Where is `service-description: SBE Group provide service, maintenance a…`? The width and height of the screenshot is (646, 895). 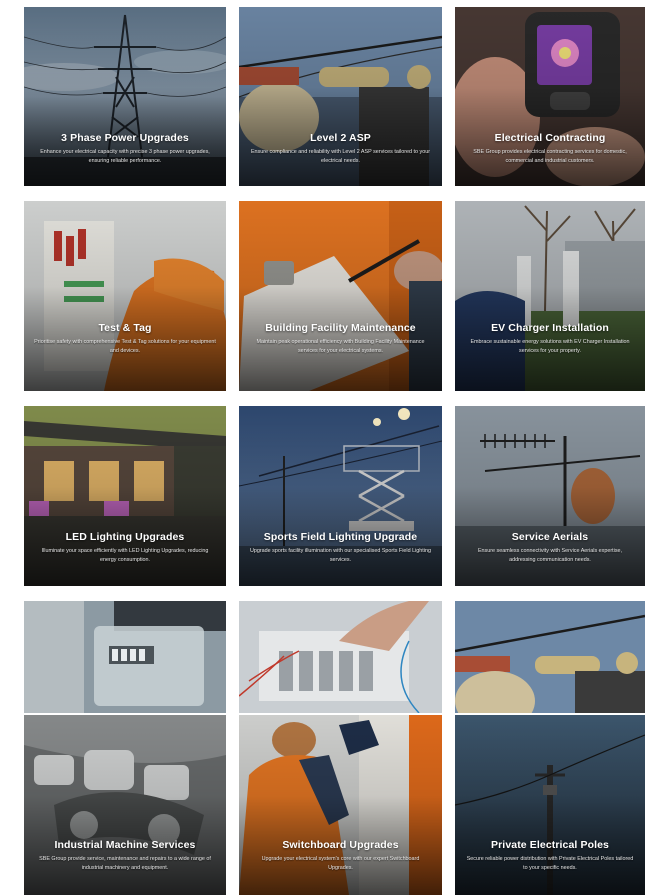
service-description: SBE Group provide service, maintenance a… is located at coordinates (125, 863).